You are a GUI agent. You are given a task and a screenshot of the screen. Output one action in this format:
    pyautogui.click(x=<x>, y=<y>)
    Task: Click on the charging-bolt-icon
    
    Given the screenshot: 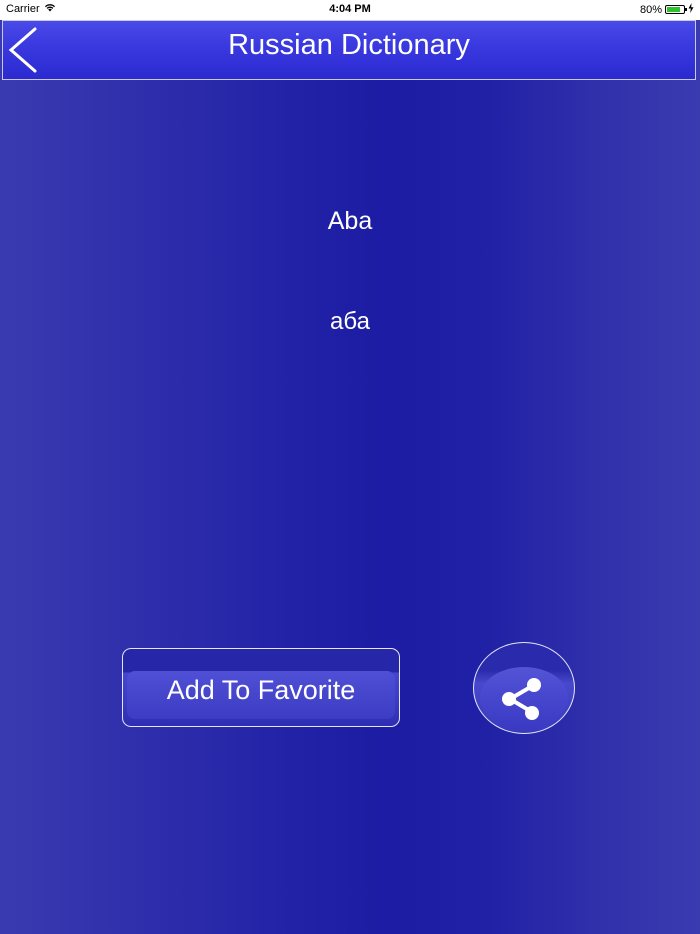 What is the action you would take?
    pyautogui.click(x=691, y=9)
    